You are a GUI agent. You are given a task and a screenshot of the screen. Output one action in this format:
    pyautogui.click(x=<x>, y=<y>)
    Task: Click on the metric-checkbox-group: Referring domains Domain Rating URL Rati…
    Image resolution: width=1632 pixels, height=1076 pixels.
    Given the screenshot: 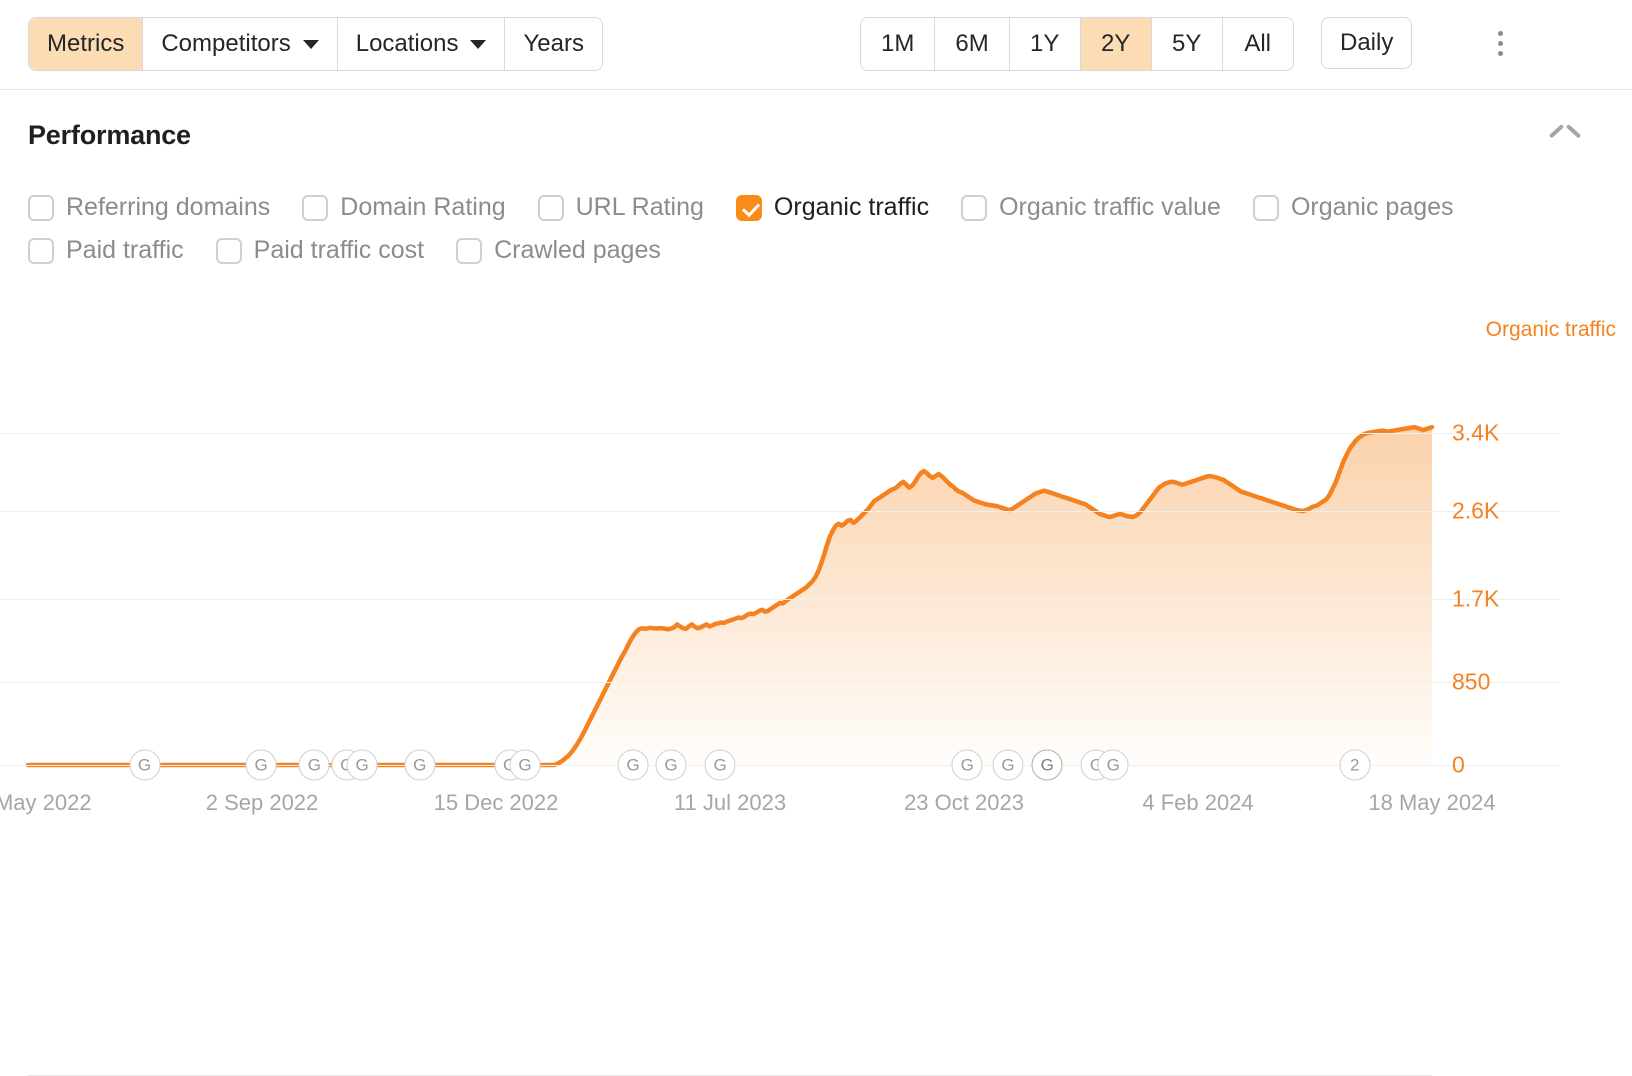 What is the action you would take?
    pyautogui.click(x=808, y=236)
    